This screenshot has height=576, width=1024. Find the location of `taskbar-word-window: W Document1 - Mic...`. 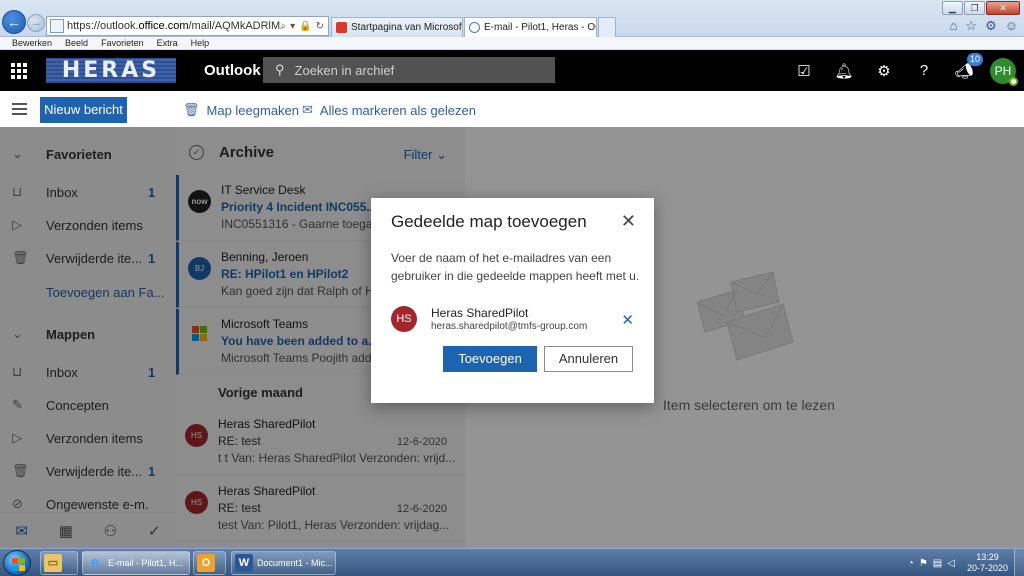

taskbar-word-window: W Document1 - Mic... is located at coordinates (283, 563).